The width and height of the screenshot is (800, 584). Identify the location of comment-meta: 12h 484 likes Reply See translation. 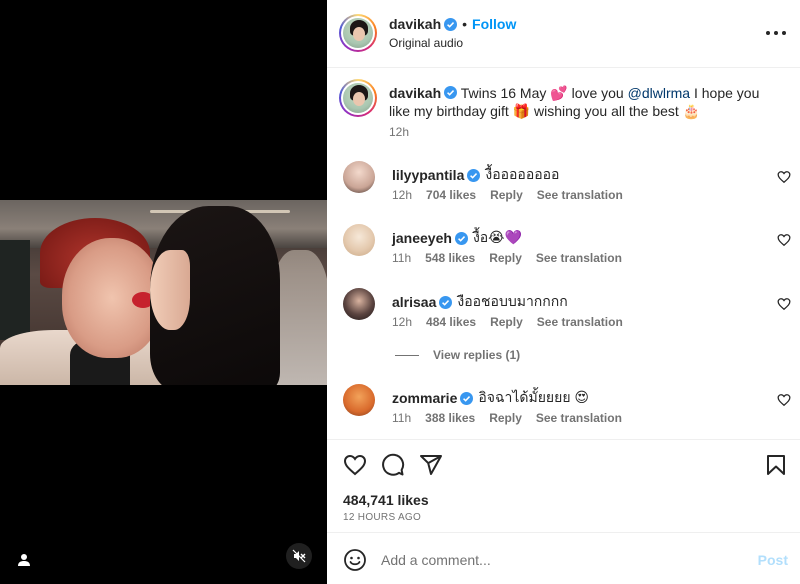
(507, 322).